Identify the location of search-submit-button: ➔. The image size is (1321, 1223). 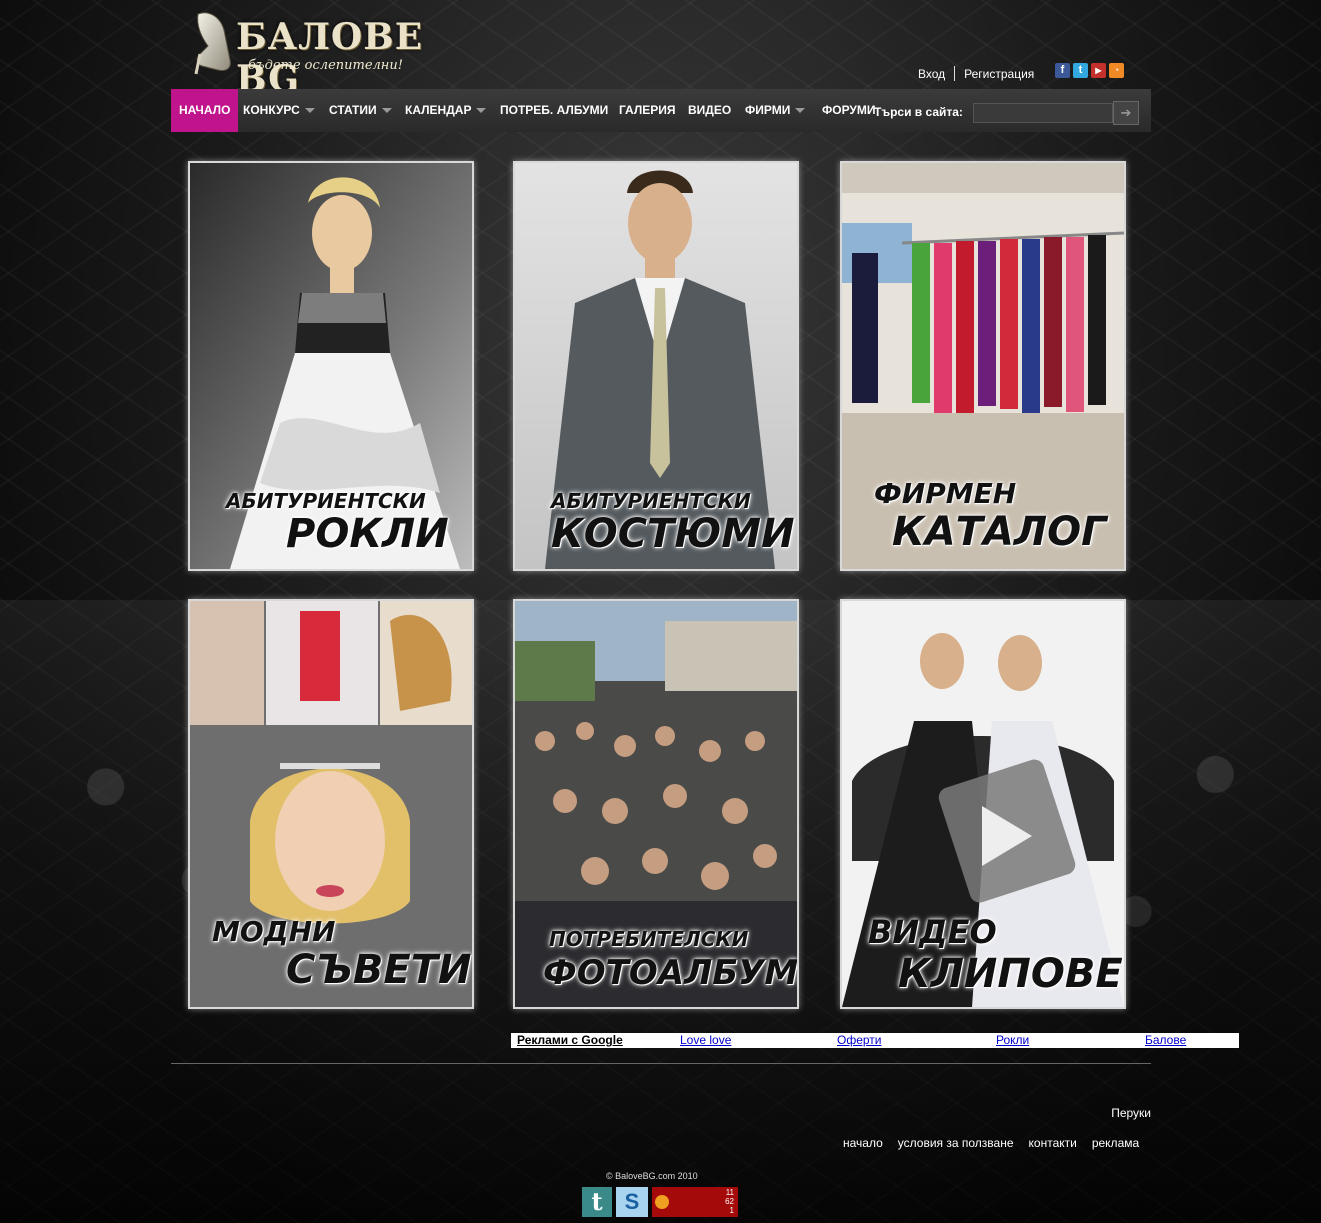
(1126, 113).